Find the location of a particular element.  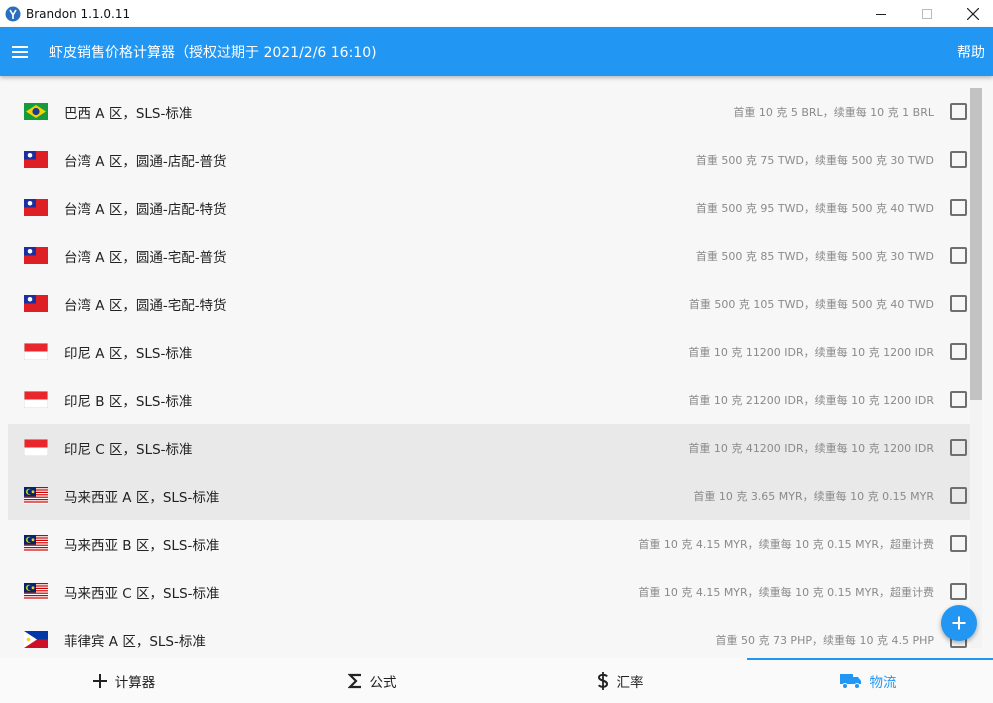

close-icon is located at coordinates (973, 13).